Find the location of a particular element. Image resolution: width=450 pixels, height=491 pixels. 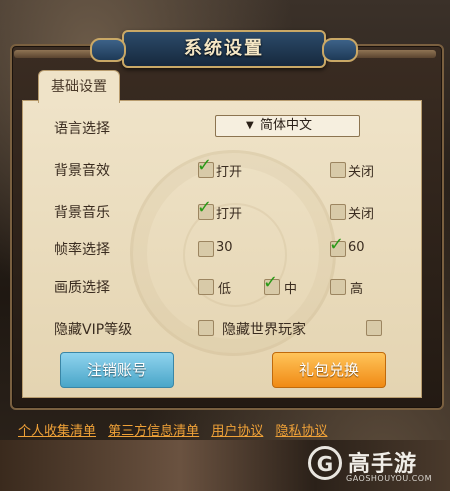

sound-effects-on-label: 打开 is located at coordinates (229, 172).